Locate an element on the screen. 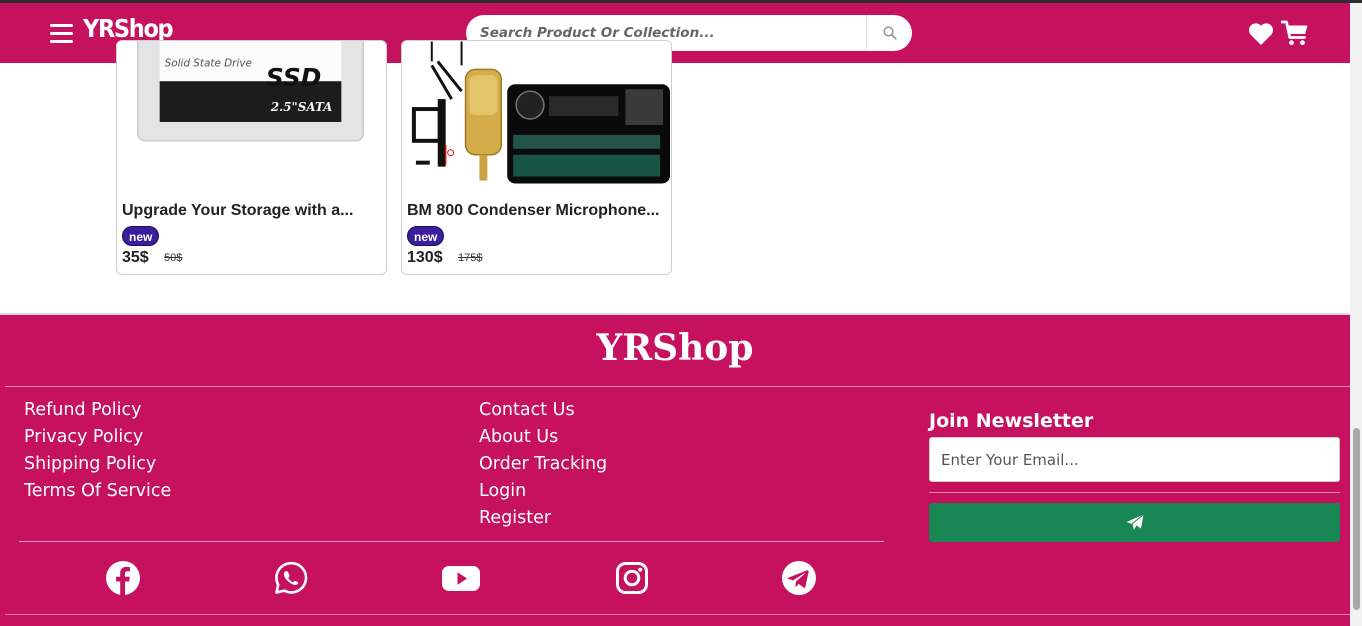 The width and height of the screenshot is (1362, 626). search-icon is located at coordinates (889, 33).